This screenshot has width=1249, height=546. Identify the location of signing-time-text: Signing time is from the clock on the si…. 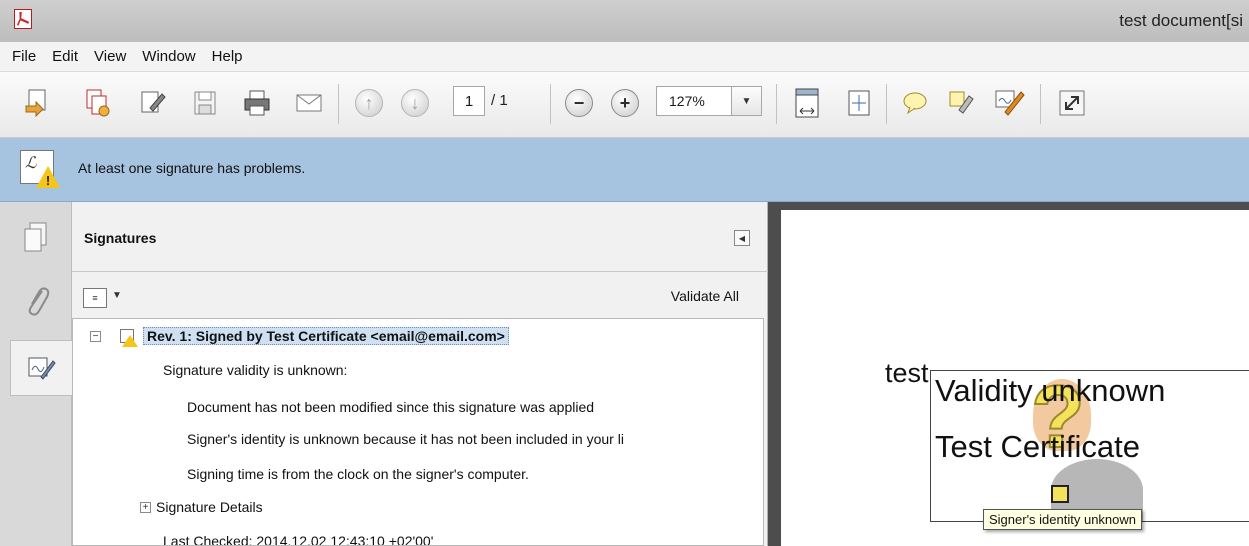
(358, 474).